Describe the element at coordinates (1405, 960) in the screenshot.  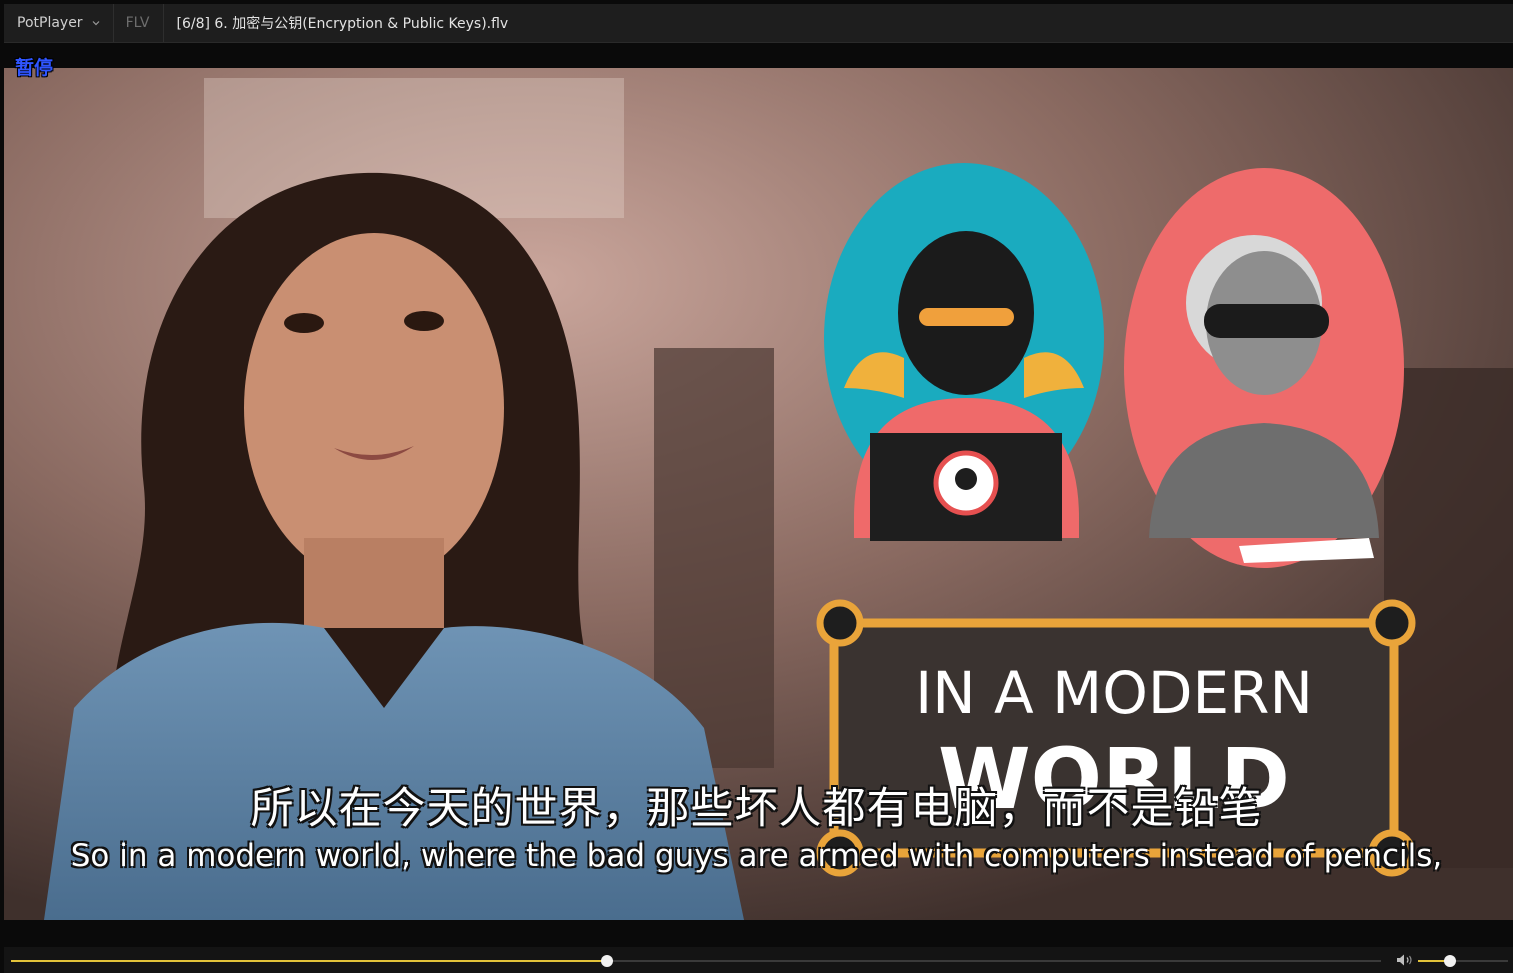
I see `volume-icon` at that location.